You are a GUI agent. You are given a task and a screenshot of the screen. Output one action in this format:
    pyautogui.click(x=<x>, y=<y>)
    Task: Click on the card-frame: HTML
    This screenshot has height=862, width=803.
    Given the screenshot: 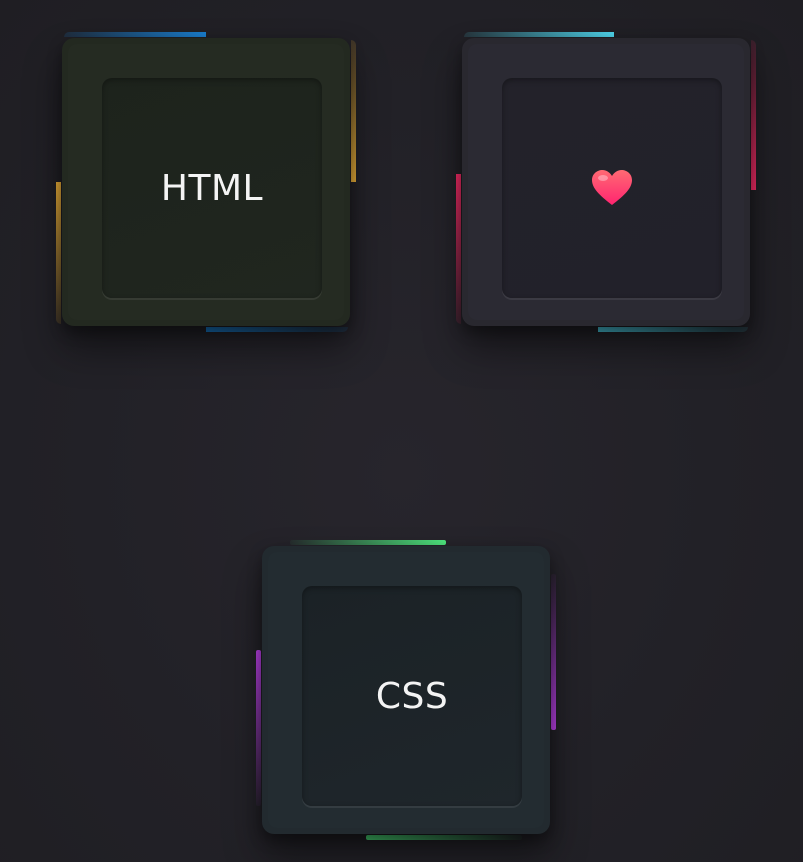 What is the action you would take?
    pyautogui.click(x=206, y=182)
    